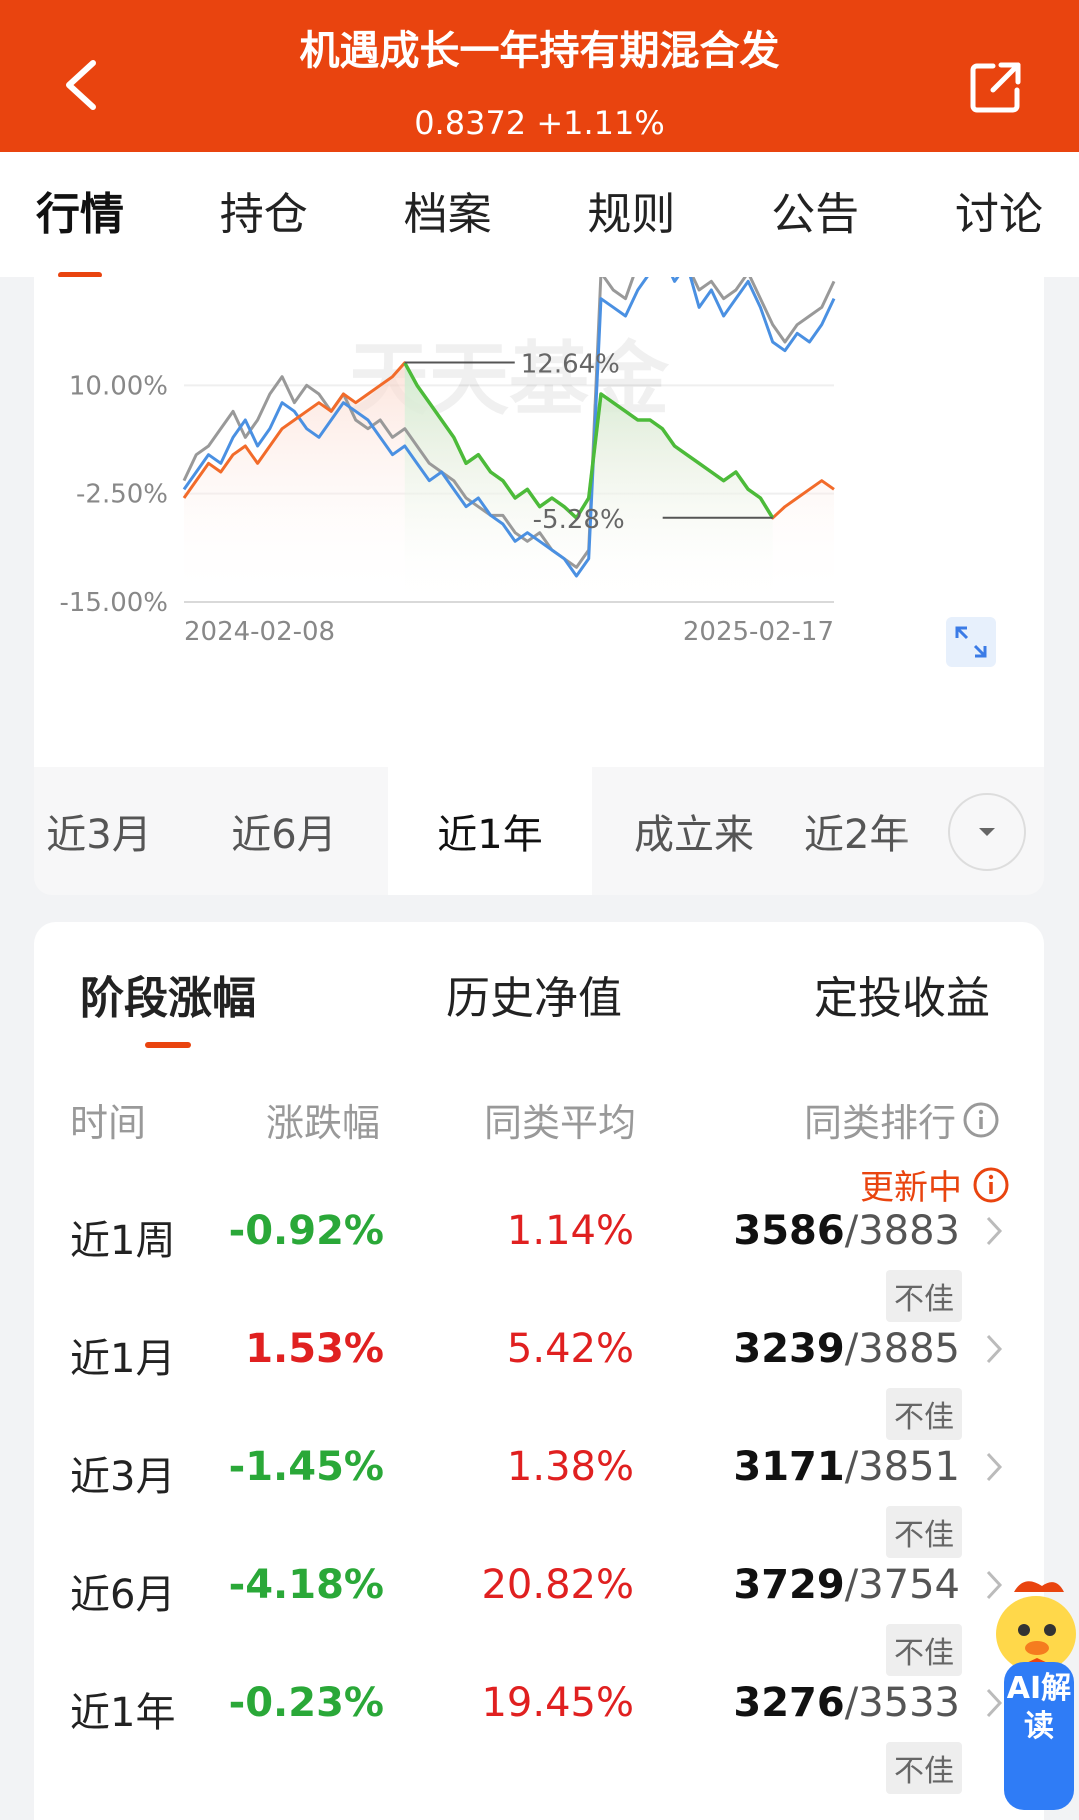 The width and height of the screenshot is (1079, 1820). I want to click on row-period: 近3月, so click(123, 1477).